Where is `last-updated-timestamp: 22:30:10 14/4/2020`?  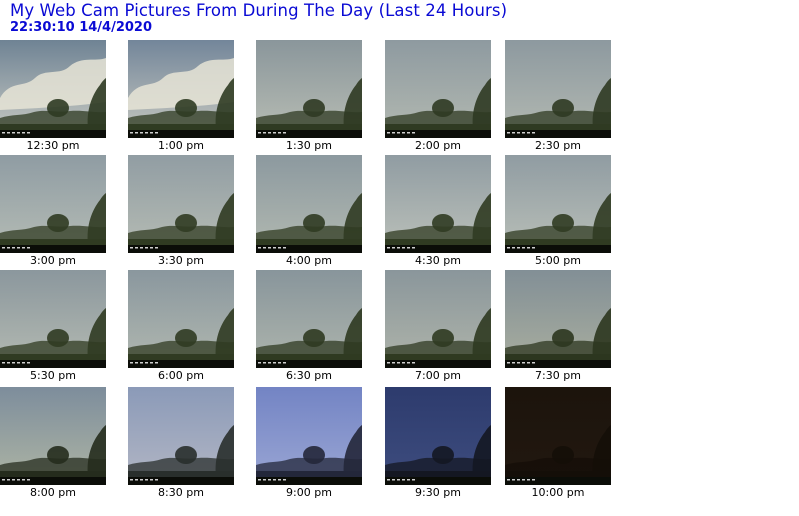
last-updated-timestamp: 22:30:10 14/4/2020 is located at coordinates (81, 27).